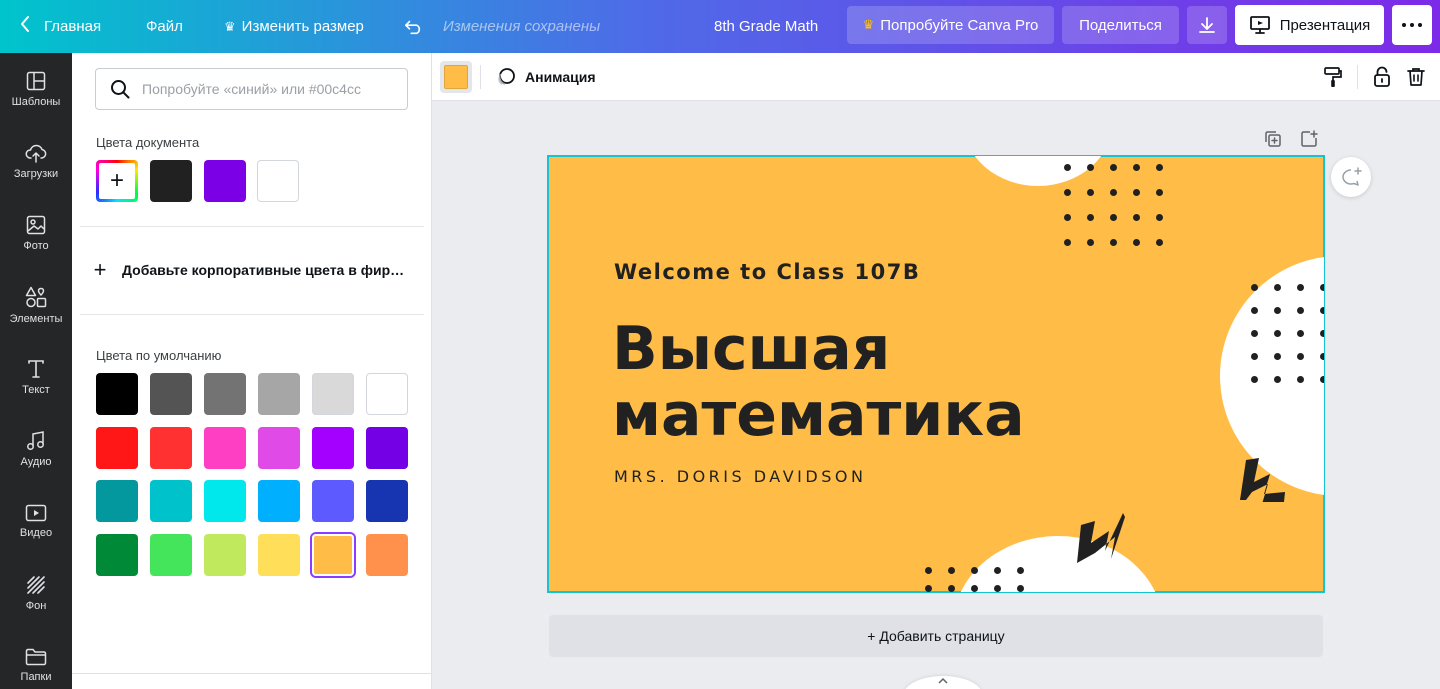  Describe the element at coordinates (818, 382) in the screenshot. I see `slide-title: Высшая математика` at that location.